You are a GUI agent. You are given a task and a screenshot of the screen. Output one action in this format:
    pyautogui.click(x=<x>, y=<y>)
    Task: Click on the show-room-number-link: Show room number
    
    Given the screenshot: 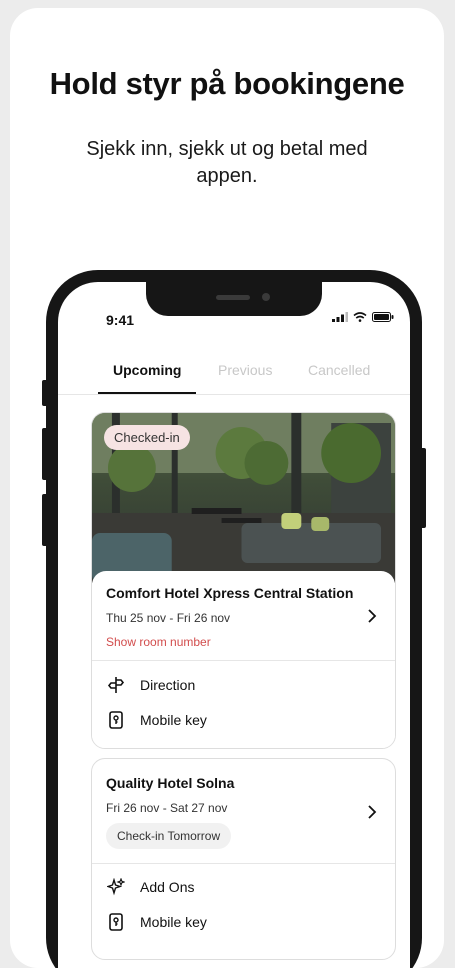 What is the action you would take?
    pyautogui.click(x=158, y=642)
    